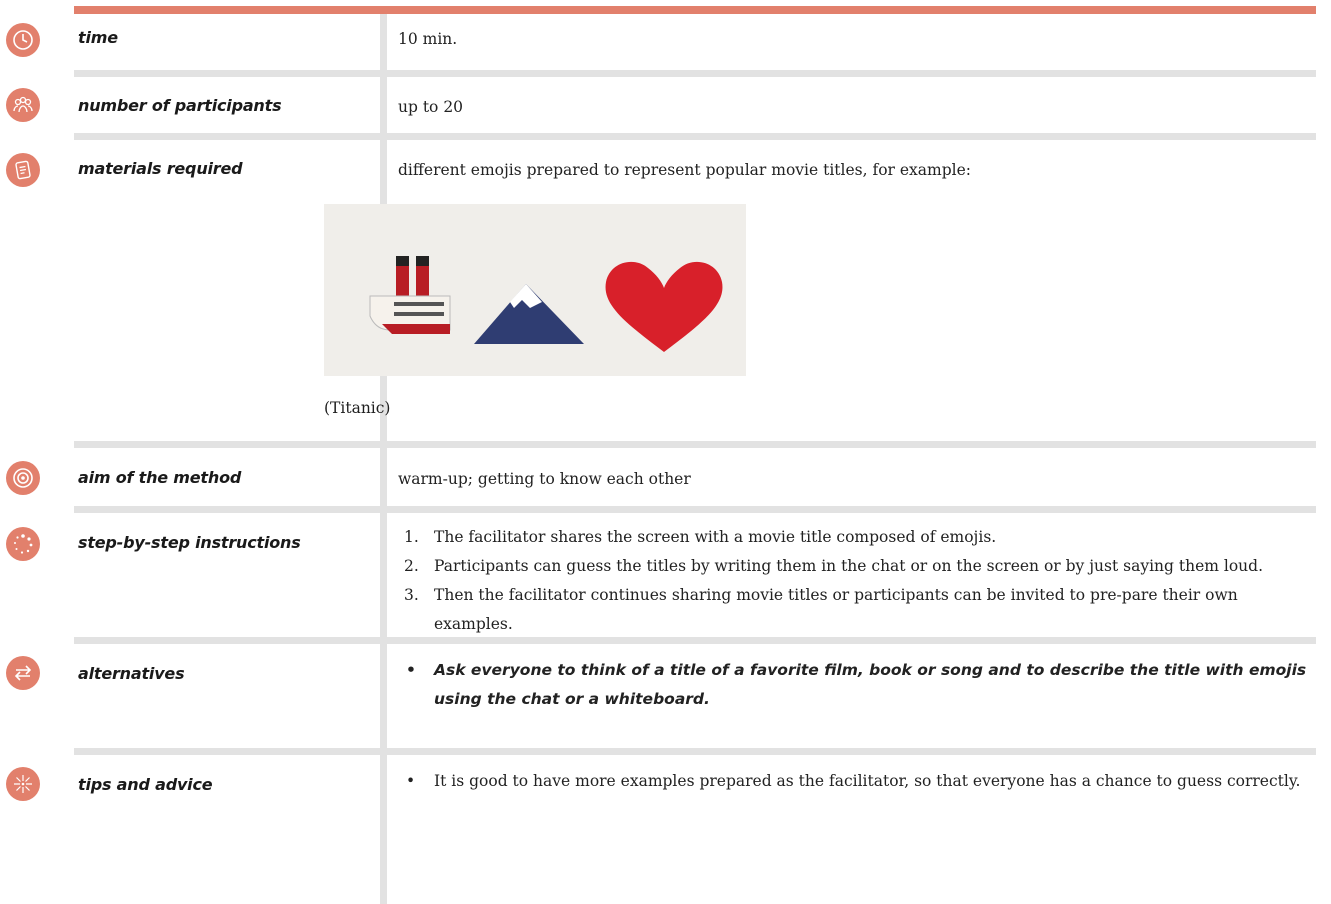 The height and width of the screenshot is (904, 1331). I want to click on row-time: time 10 min., so click(661, 40).